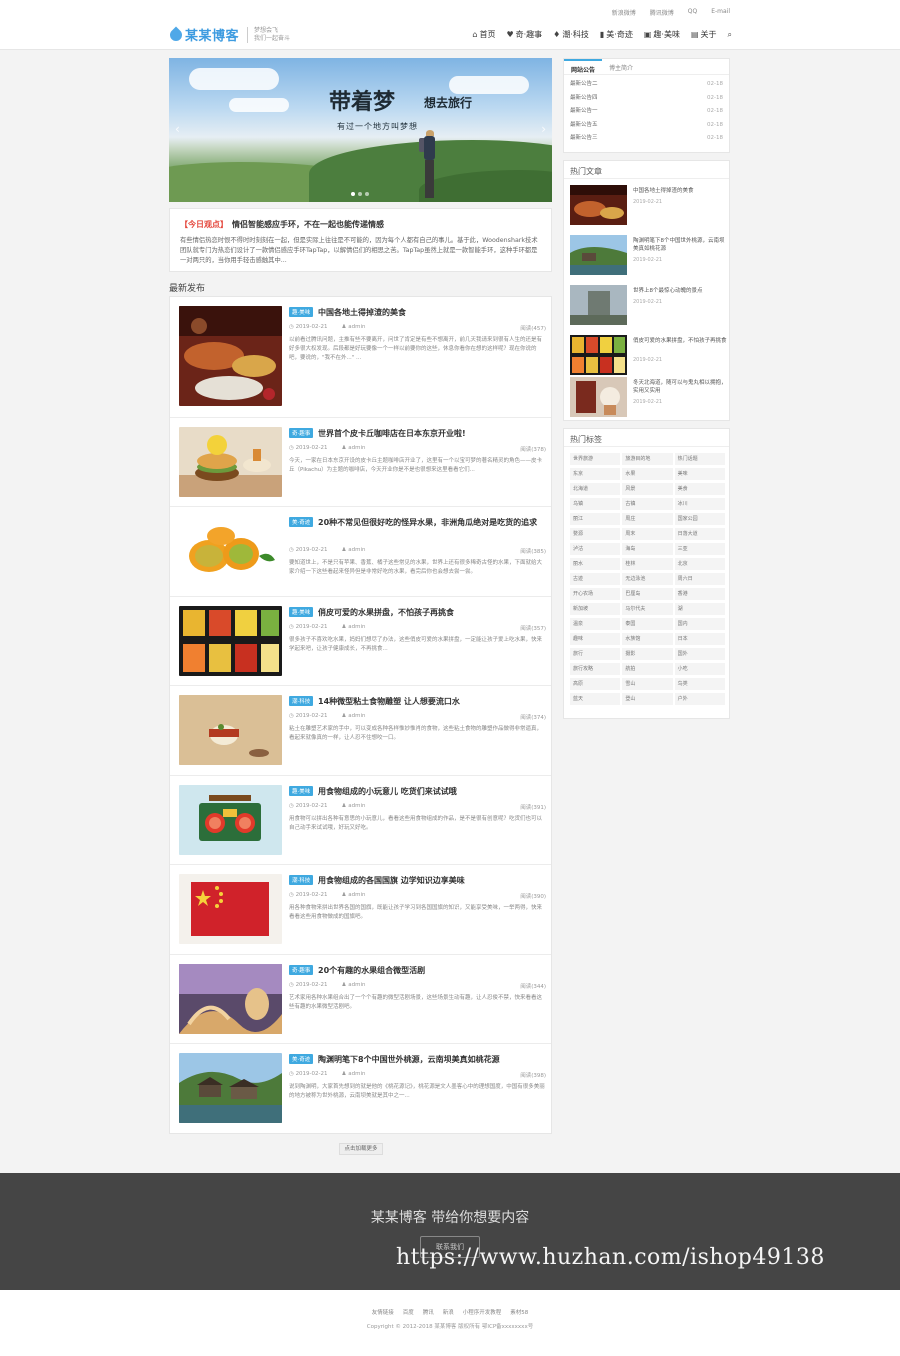 The image size is (900, 1356). Describe the element at coordinates (648, 205) in the screenshot. I see `hot-article: 中国各地土得掉渣的美食 2019-02-21` at that location.